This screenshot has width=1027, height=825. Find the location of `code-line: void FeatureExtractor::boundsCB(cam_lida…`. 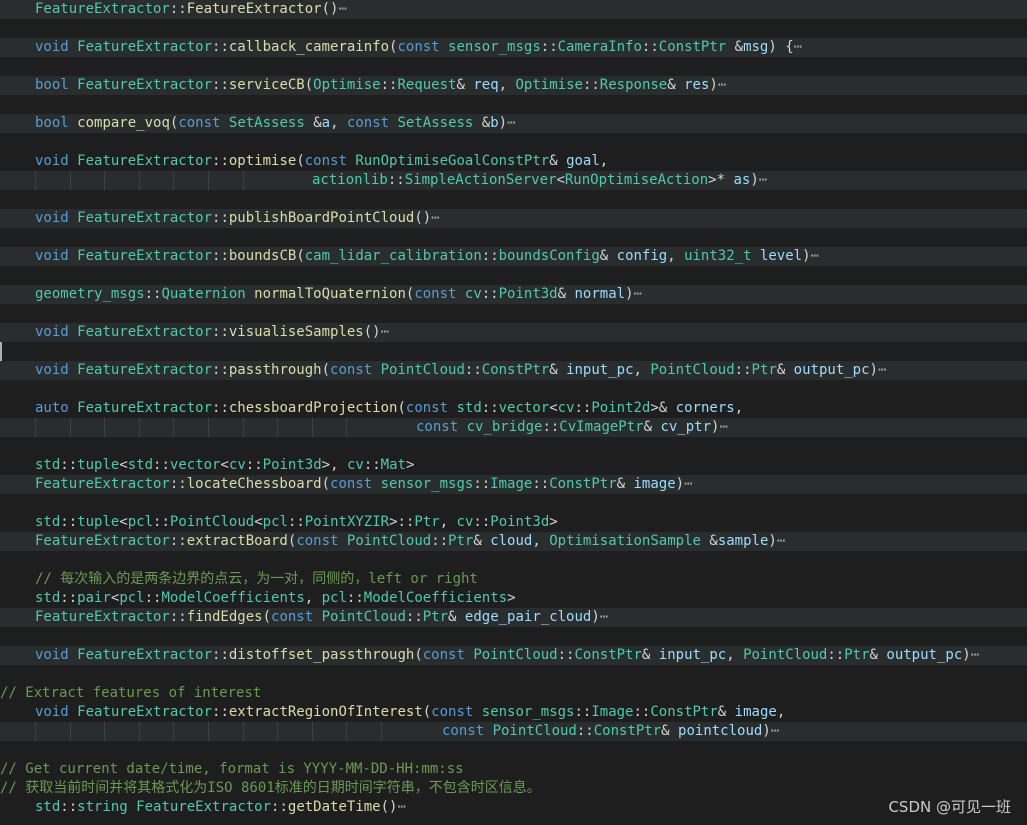

code-line: void FeatureExtractor::boundsCB(cam_lida… is located at coordinates (513, 256).